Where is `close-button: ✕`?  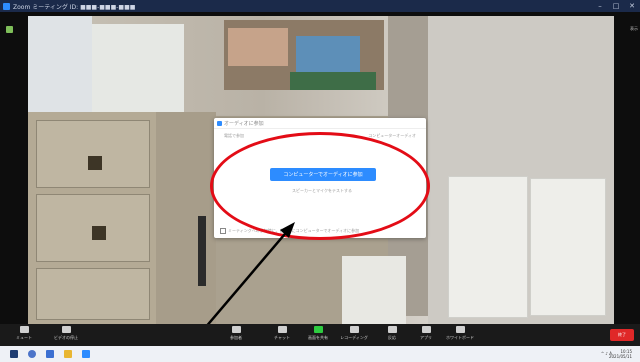 close-button: ✕ is located at coordinates (632, 6).